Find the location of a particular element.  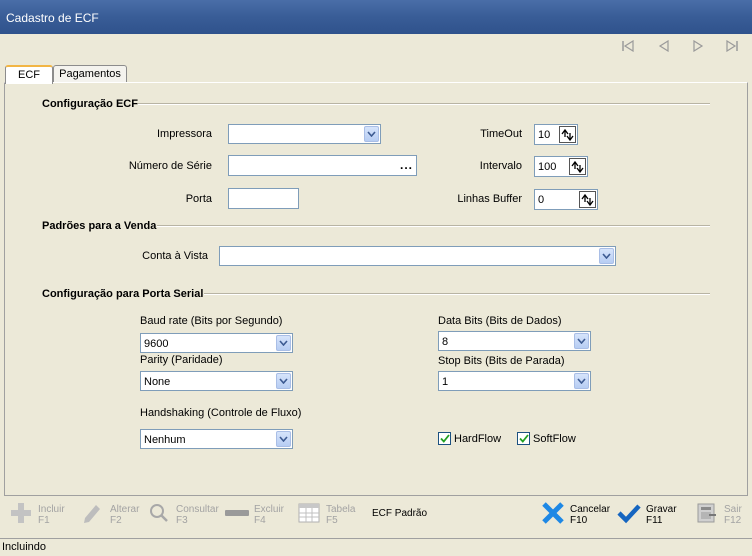

next-record-icon is located at coordinates (698, 46).